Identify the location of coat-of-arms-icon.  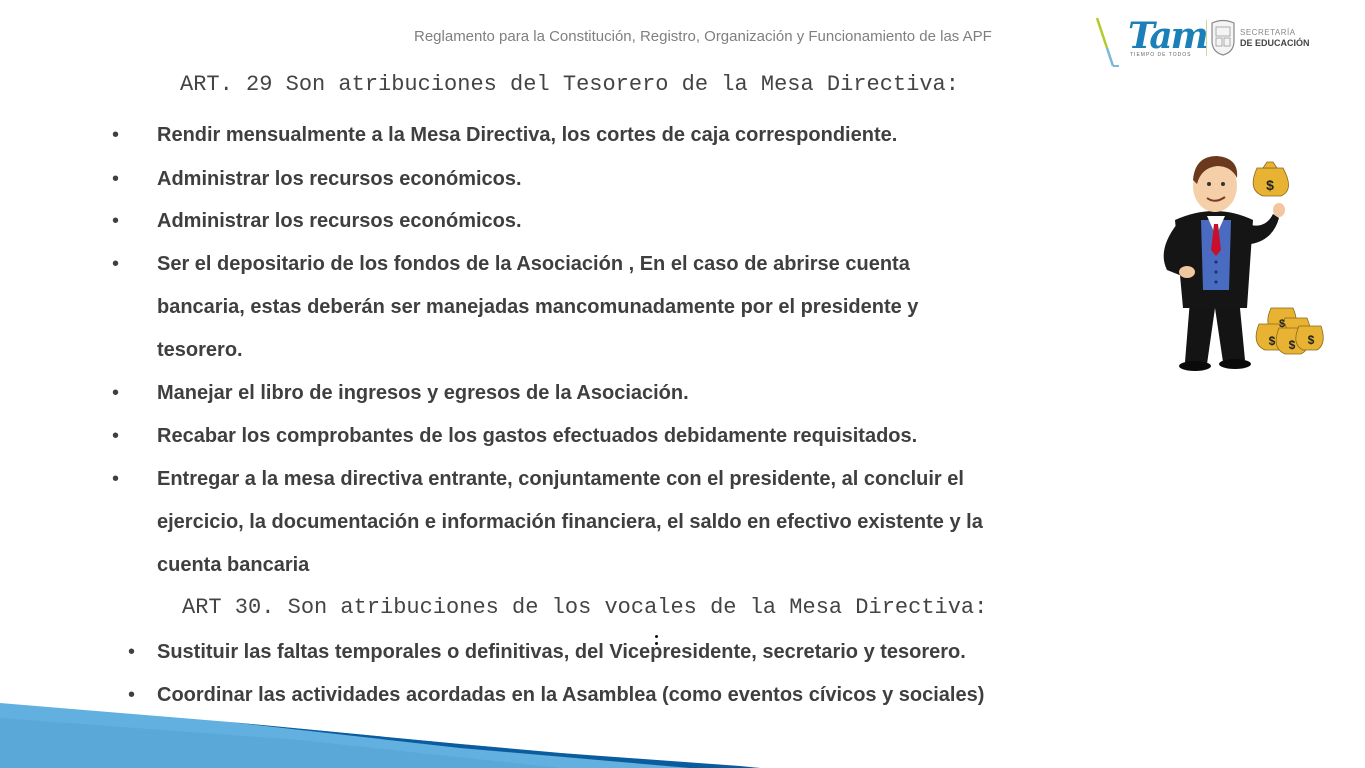
(1223, 37).